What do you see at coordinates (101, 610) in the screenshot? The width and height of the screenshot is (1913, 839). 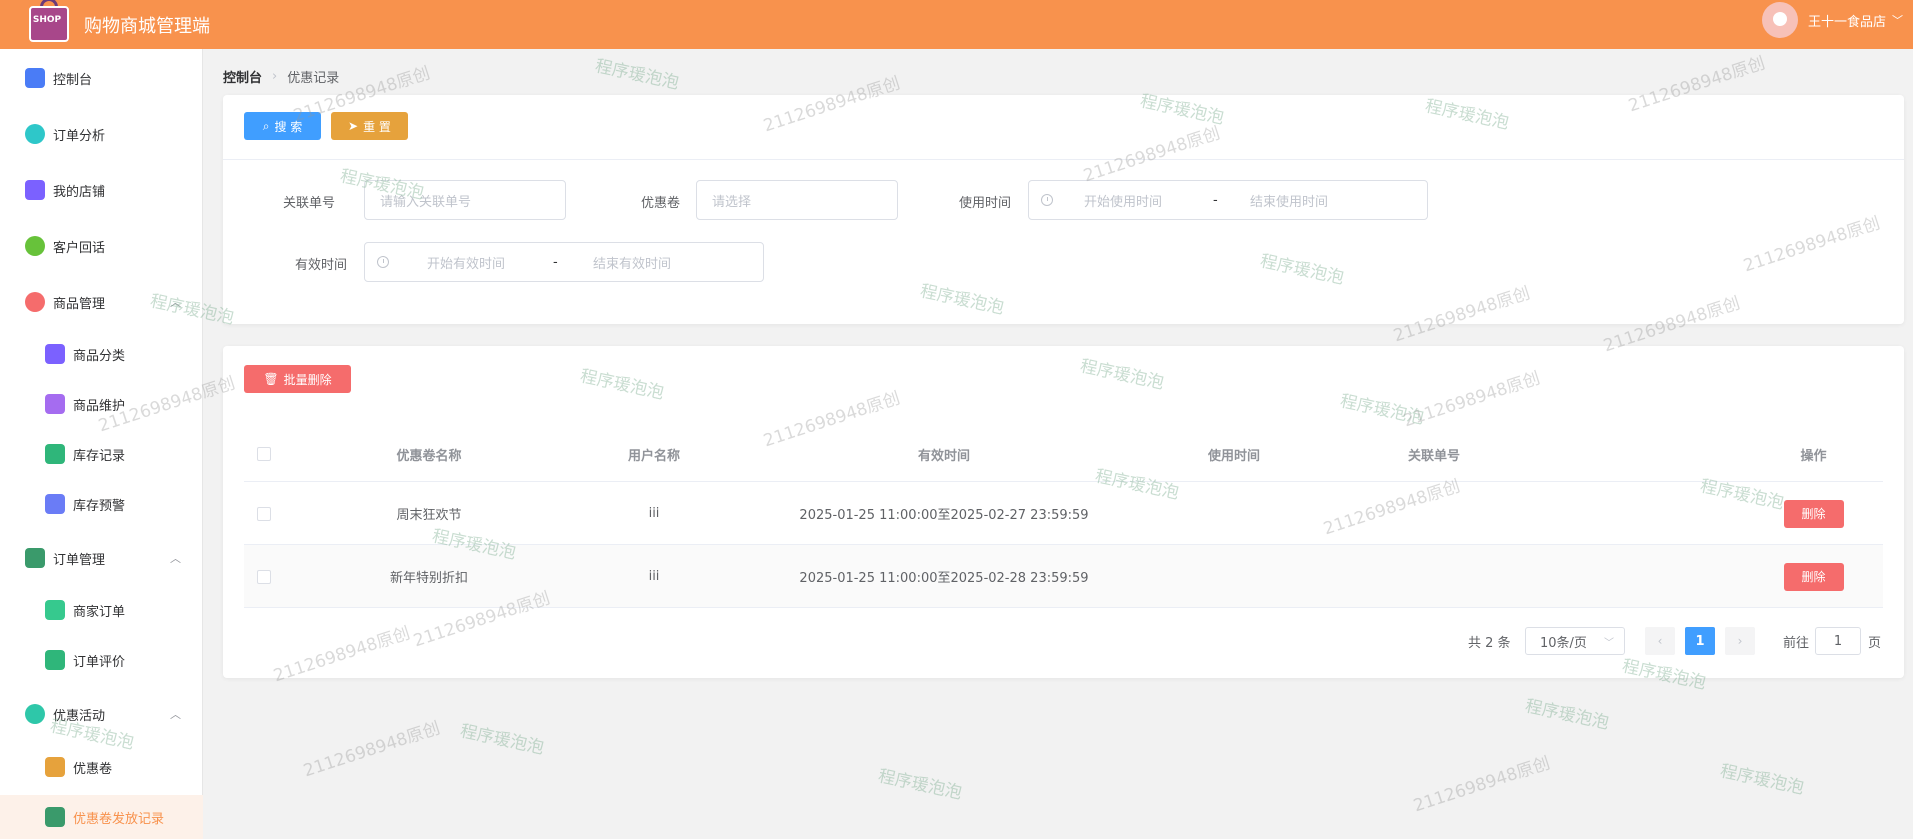 I see `sidebar-item-merchant-orders: 商家订单` at bounding box center [101, 610].